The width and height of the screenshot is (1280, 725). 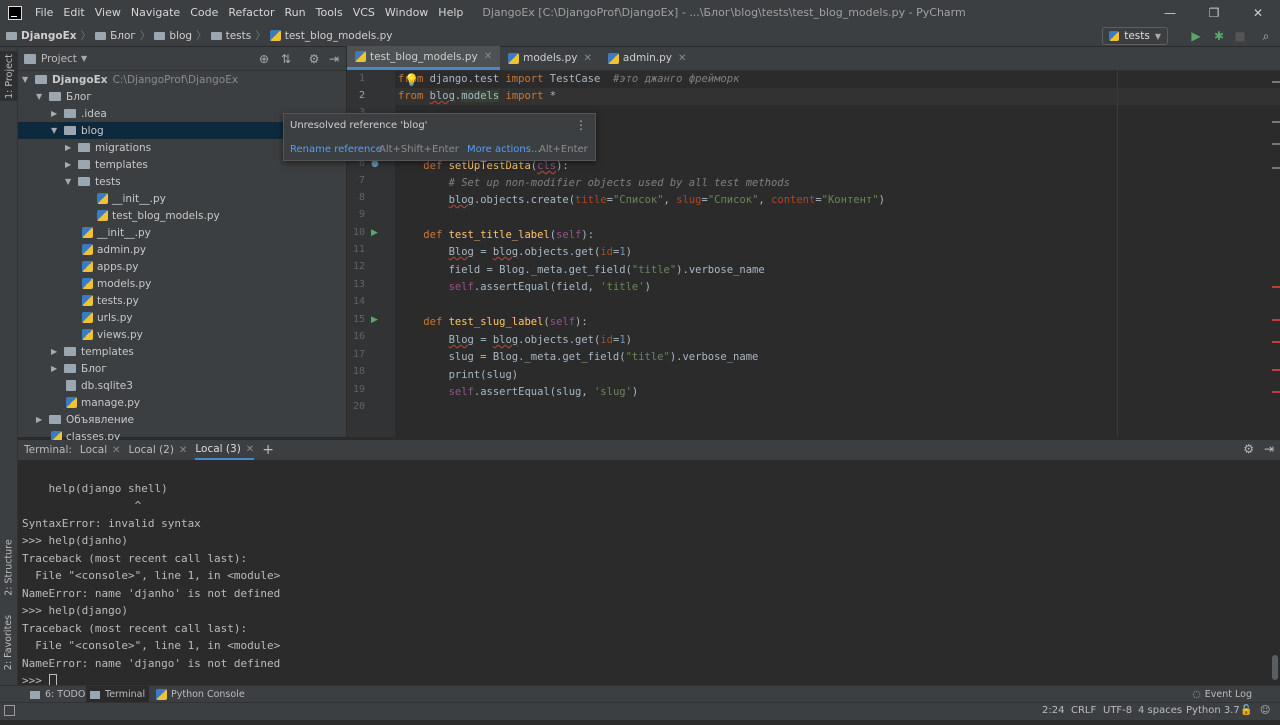 What do you see at coordinates (57, 694) in the screenshot?
I see `todo-tool-button: 6: TODO` at bounding box center [57, 694].